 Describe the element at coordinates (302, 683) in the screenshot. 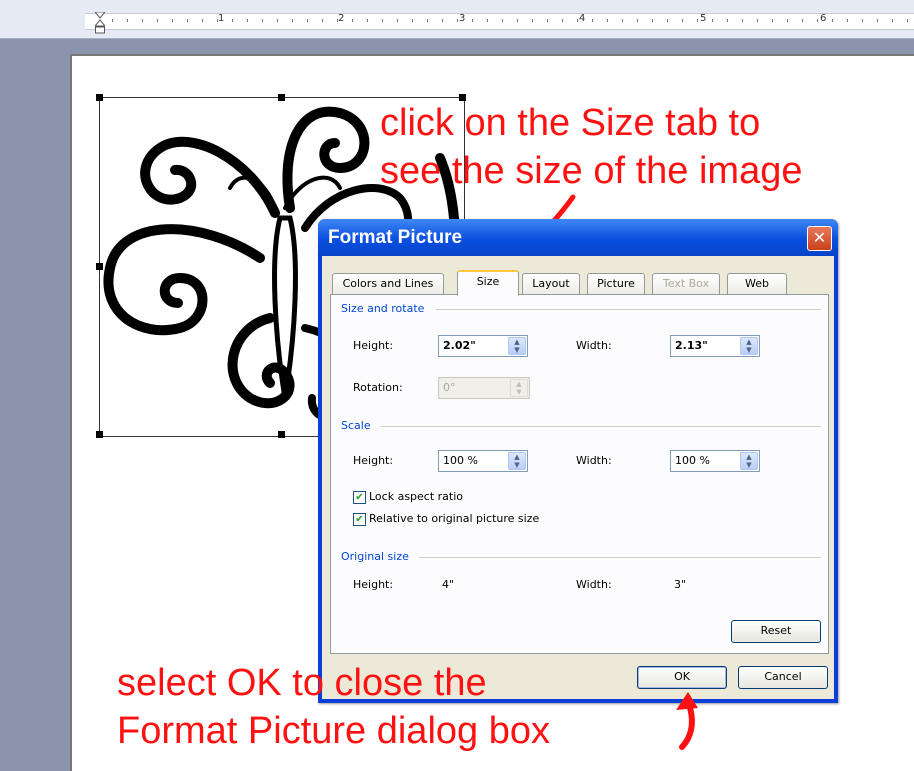

I see `annotation-ok-line1: select OK to close the` at that location.